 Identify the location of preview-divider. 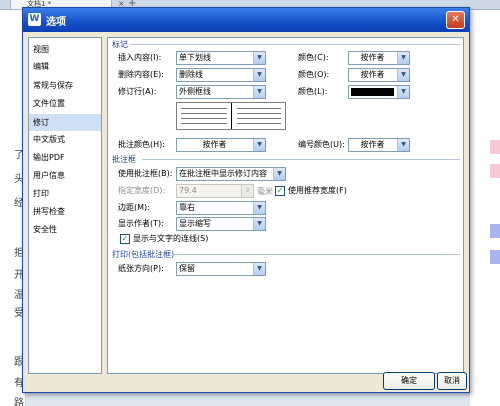
(231, 116).